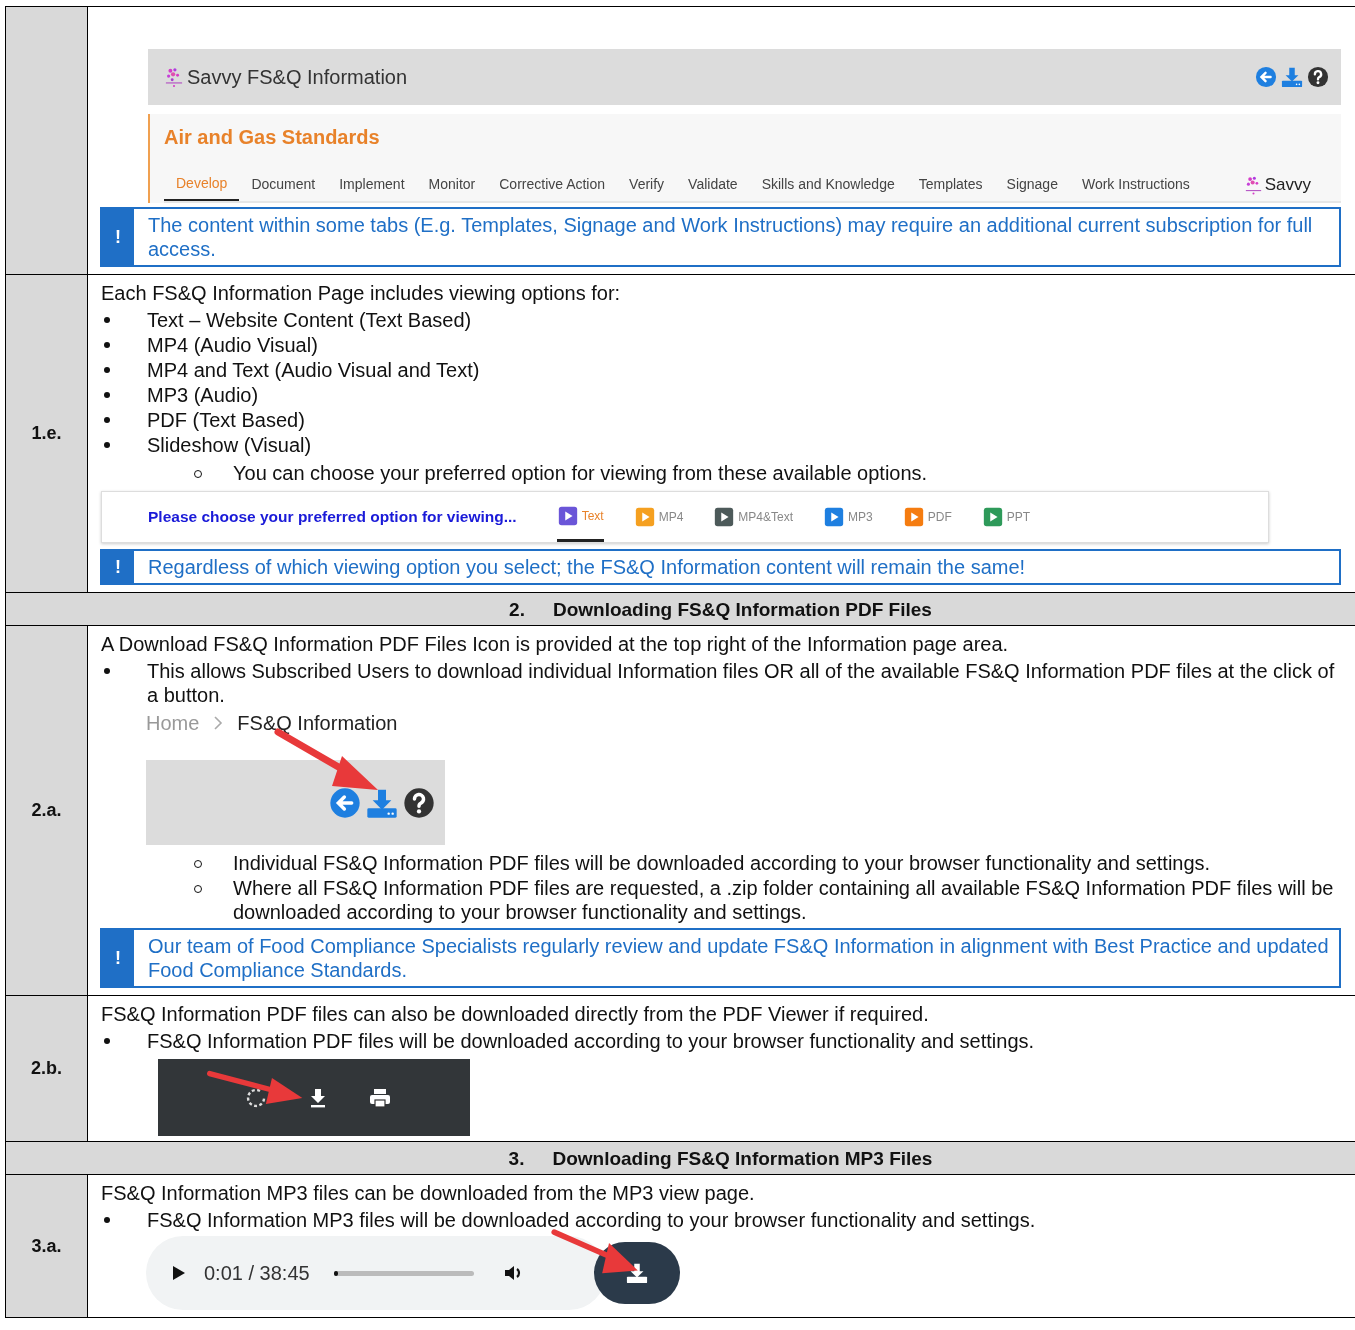 The image size is (1355, 1330). What do you see at coordinates (742, 610) in the screenshot?
I see `section-heading: Downloading FS&Q Information PDF Files` at bounding box center [742, 610].